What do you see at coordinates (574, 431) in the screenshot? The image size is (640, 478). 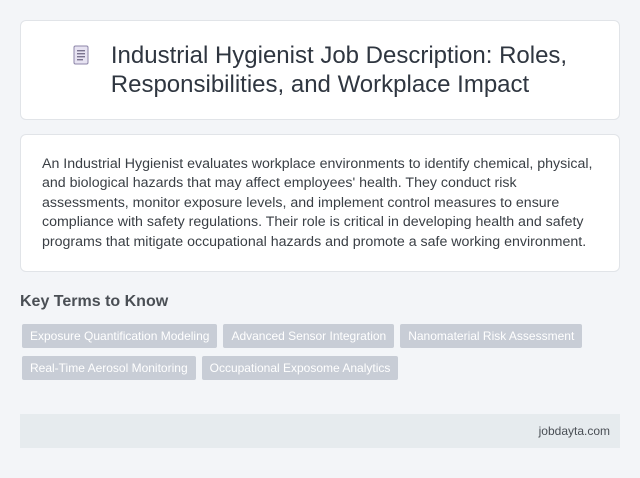 I see `footer-site-link: jobdayta.com` at bounding box center [574, 431].